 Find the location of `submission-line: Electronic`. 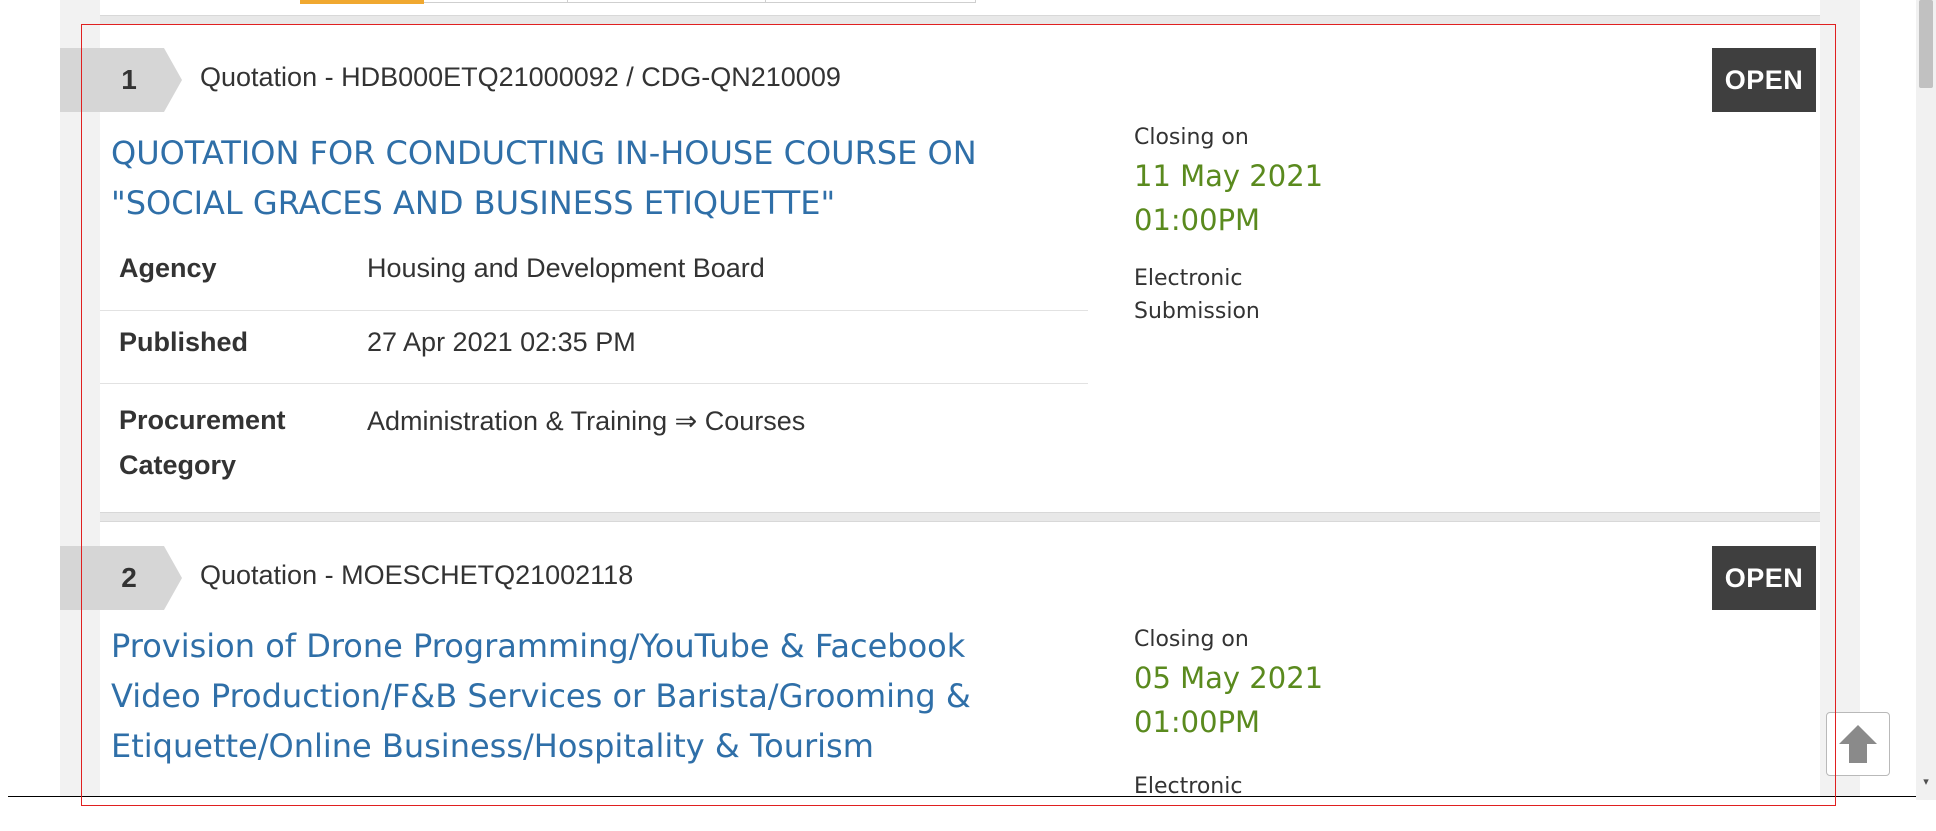

submission-line: Electronic is located at coordinates (1188, 278).